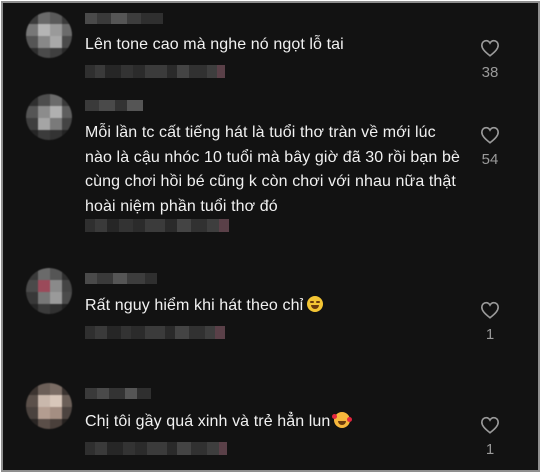 This screenshot has width=541, height=473. What do you see at coordinates (490, 60) in the screenshot?
I see `like-button: 38` at bounding box center [490, 60].